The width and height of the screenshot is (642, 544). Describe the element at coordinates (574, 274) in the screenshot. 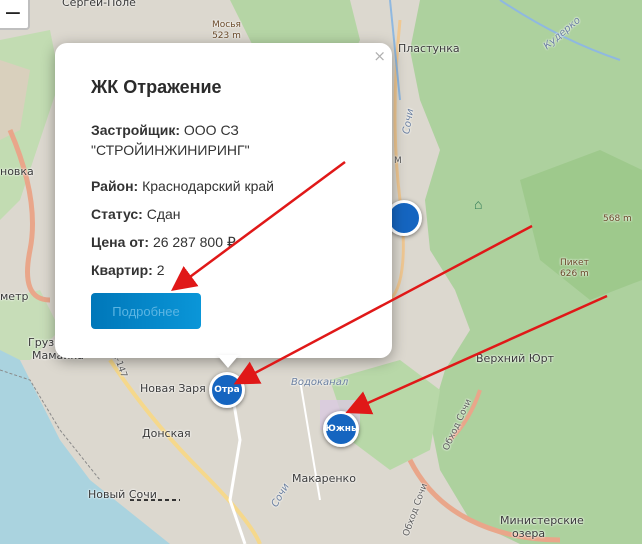

I see `peak-piket-alt: 626 m` at that location.